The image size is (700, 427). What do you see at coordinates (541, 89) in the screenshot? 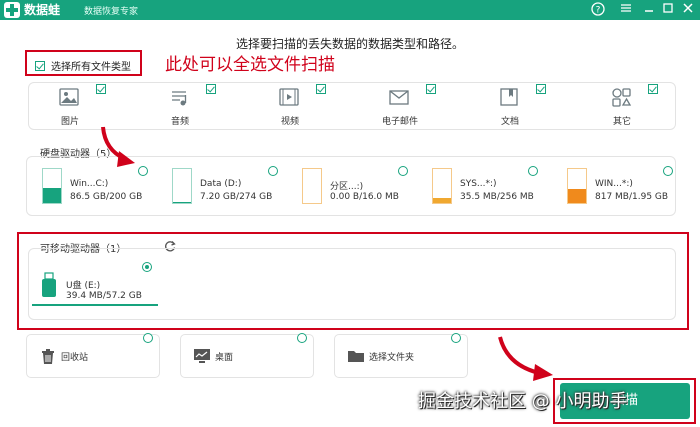
I see `file-type-document-check-icon` at bounding box center [541, 89].